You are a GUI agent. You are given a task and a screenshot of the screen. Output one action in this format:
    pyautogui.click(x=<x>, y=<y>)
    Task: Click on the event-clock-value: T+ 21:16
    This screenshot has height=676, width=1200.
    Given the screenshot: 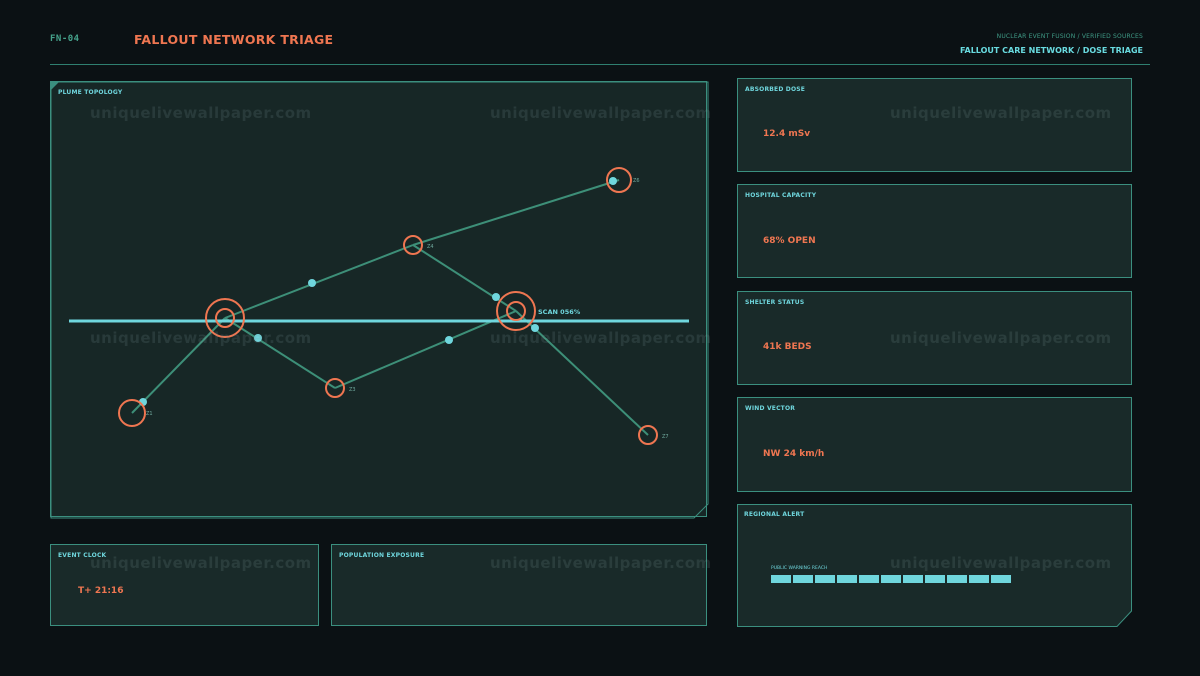 What is the action you would take?
    pyautogui.click(x=101, y=591)
    